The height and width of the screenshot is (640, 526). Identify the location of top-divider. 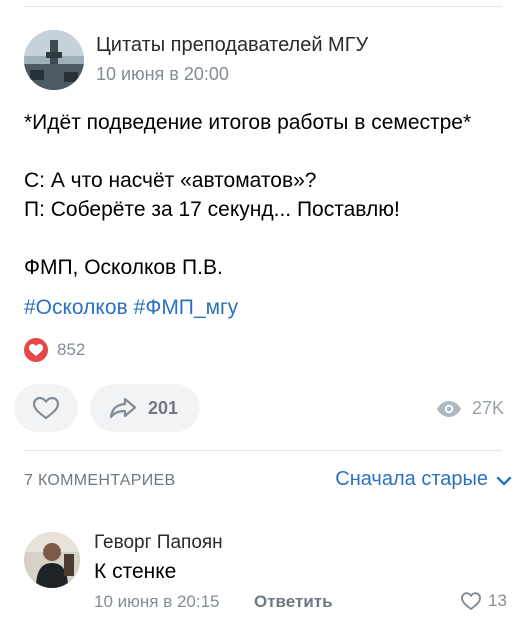
(263, 6).